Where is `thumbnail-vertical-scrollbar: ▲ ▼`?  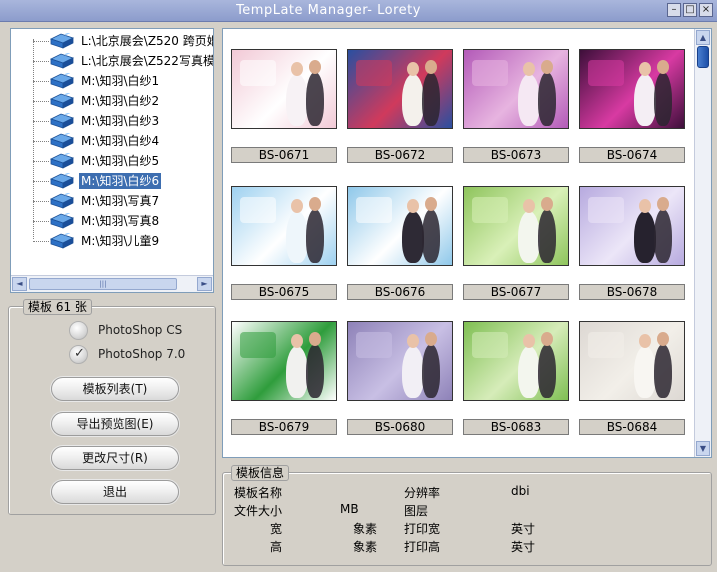 thumbnail-vertical-scrollbar: ▲ ▼ is located at coordinates (702, 243).